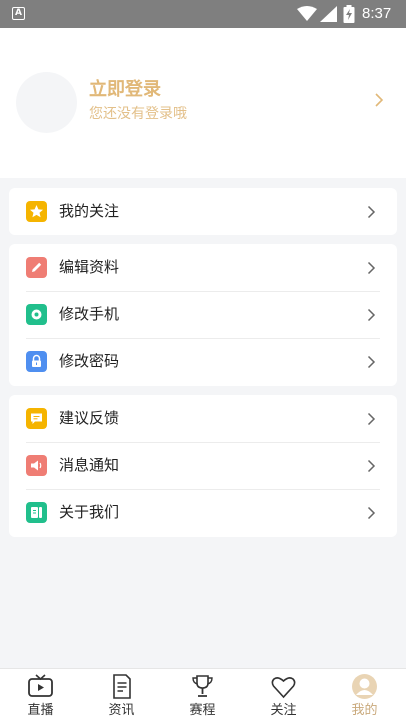 The height and width of the screenshot is (722, 406). I want to click on avatar, so click(46, 102).